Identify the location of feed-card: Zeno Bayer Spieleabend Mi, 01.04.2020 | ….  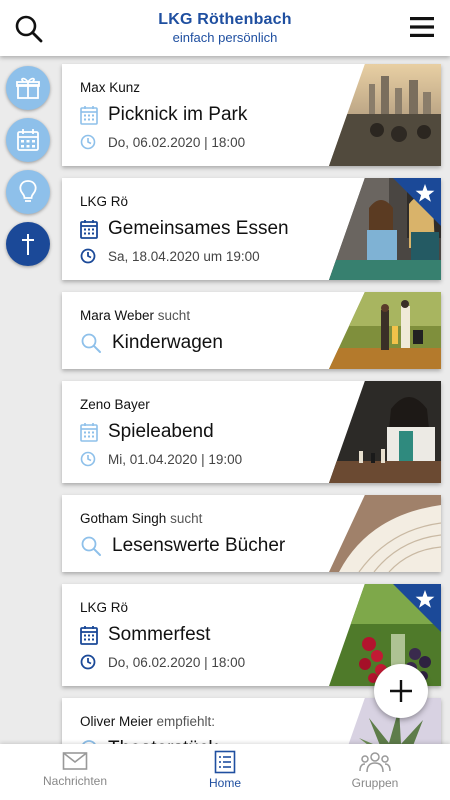
(251, 432).